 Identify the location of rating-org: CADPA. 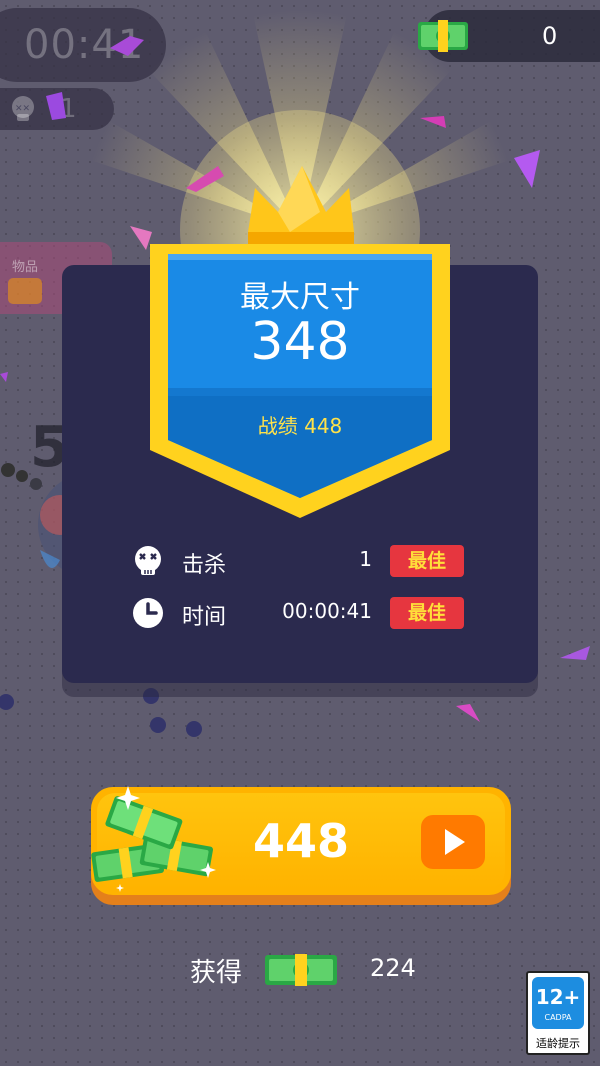
(558, 1017).